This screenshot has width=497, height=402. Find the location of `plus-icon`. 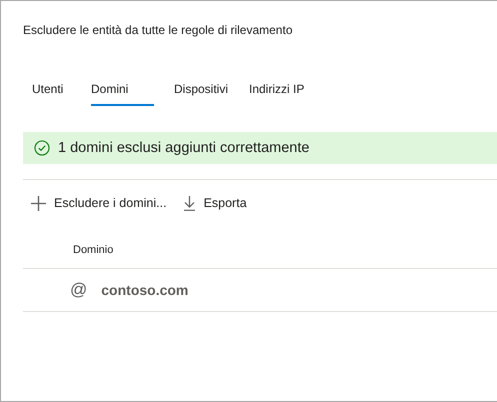

plus-icon is located at coordinates (38, 203).